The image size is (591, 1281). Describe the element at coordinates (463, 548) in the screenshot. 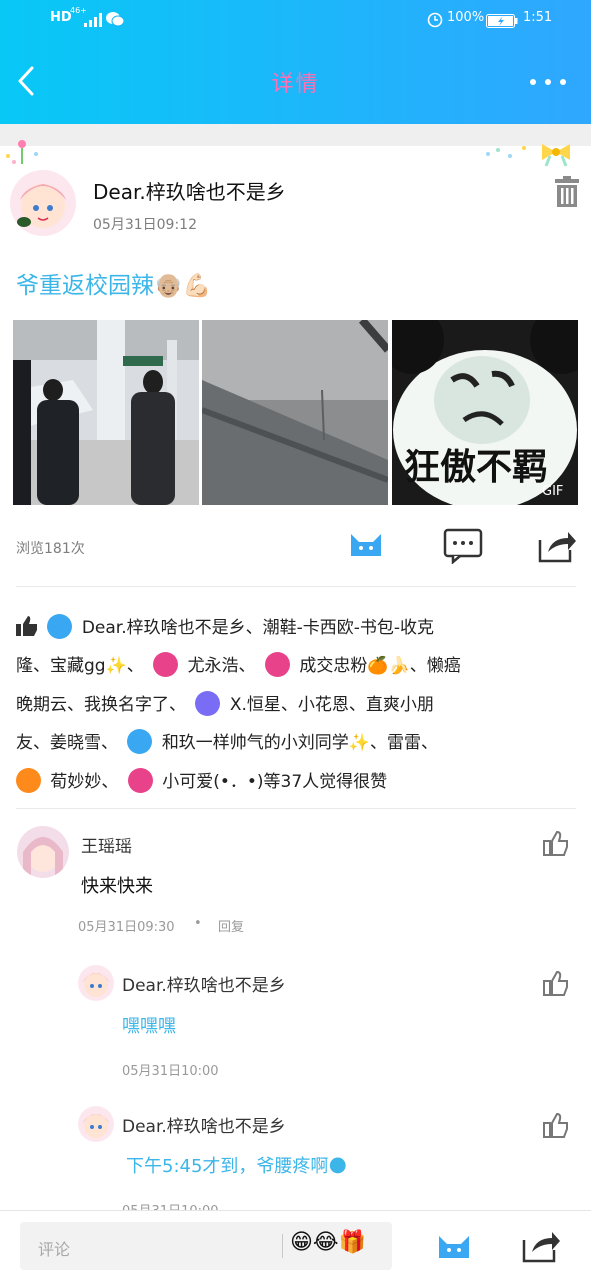

I see `comment-icon` at that location.